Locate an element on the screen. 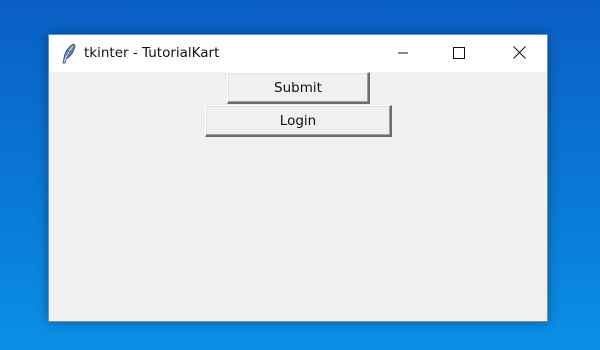 Image resolution: width=600 pixels, height=350 pixels. login-button: Login is located at coordinates (298, 121).